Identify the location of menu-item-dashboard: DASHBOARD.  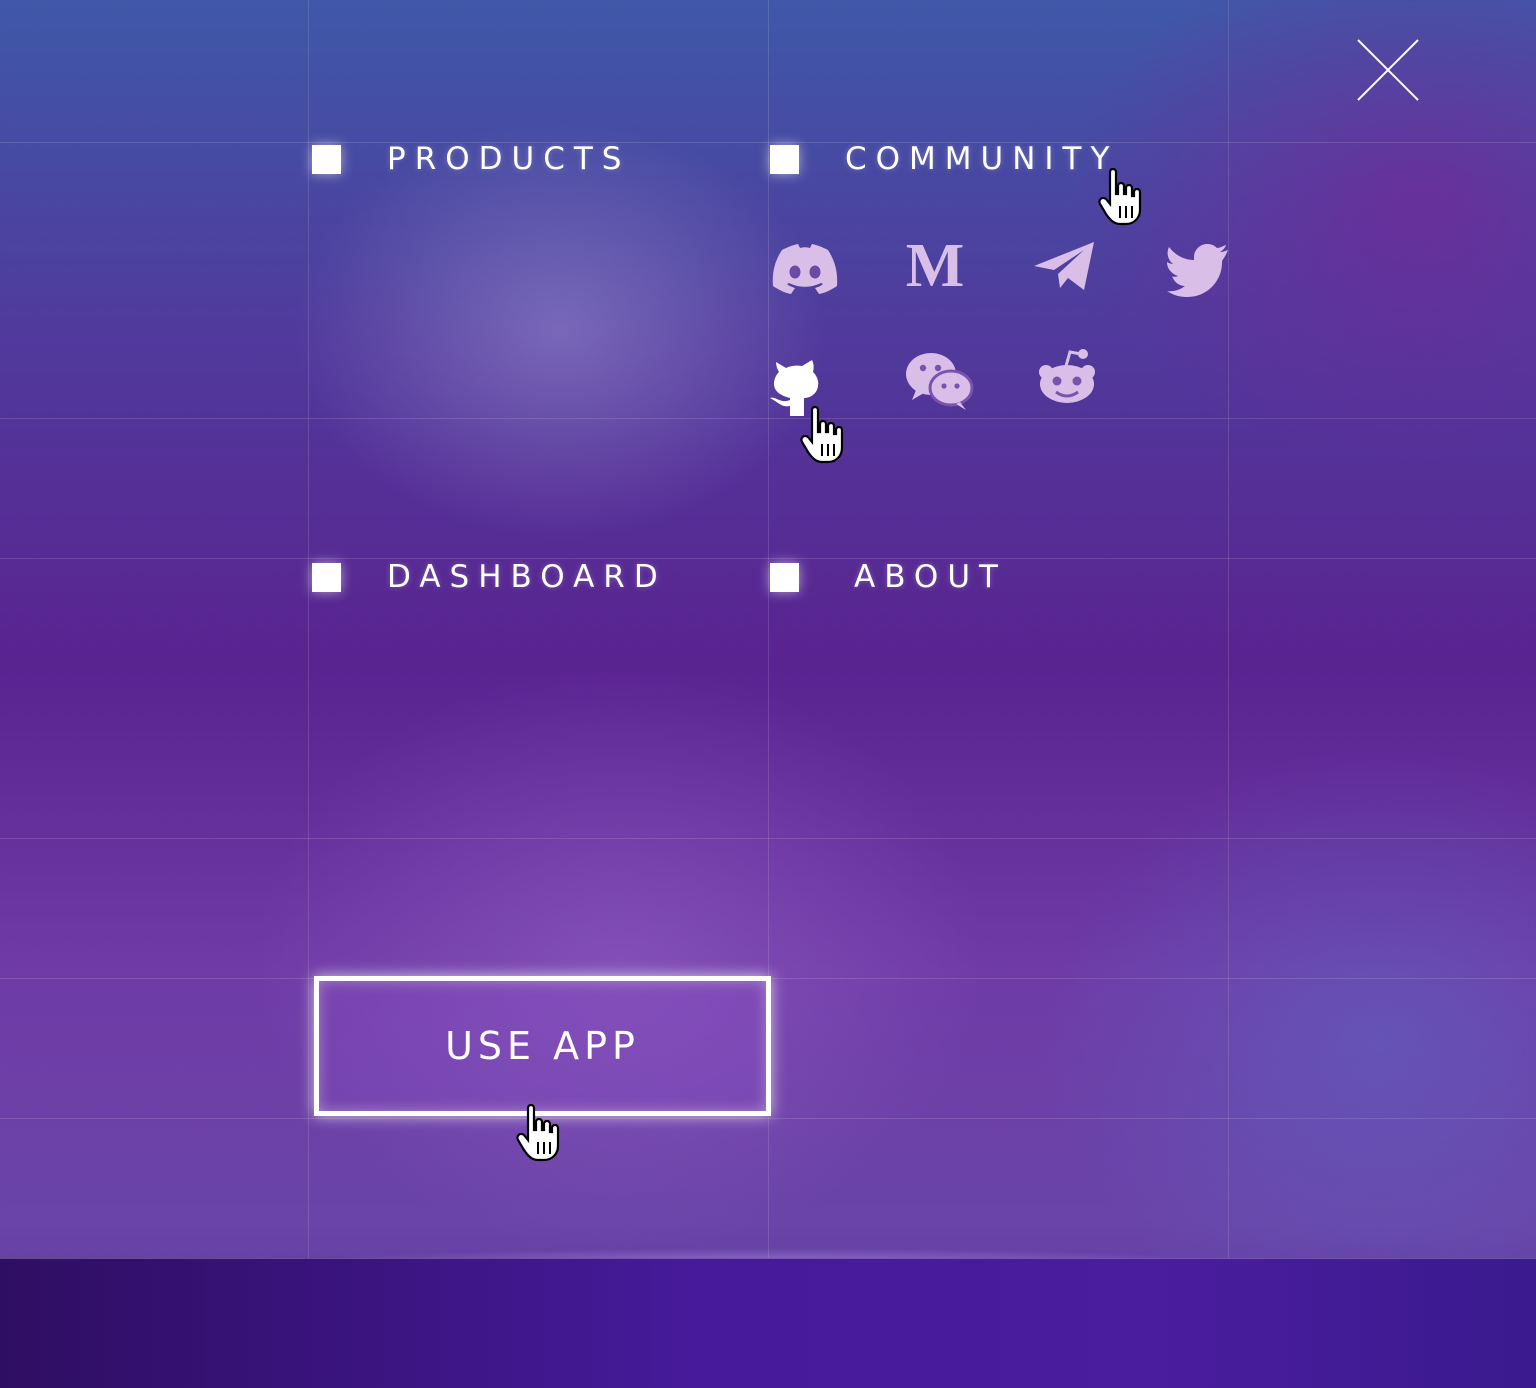
(489, 577).